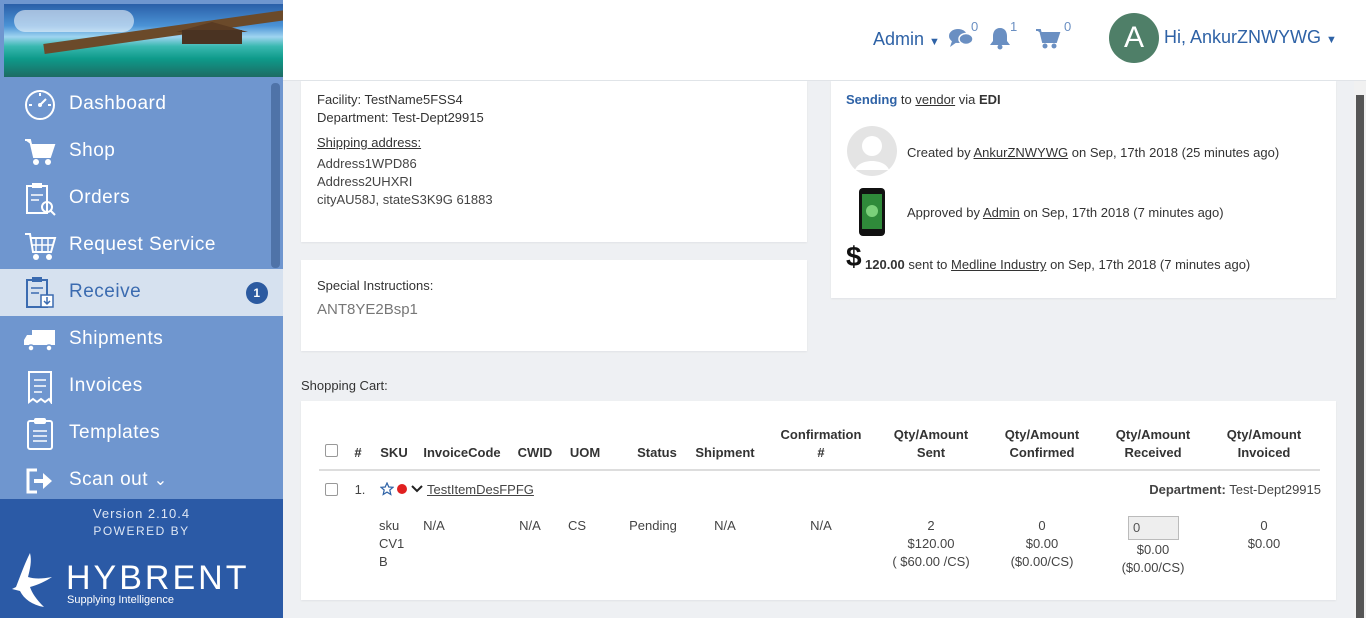 This screenshot has height=618, width=1366. Describe the element at coordinates (1134, 38) in the screenshot. I see `avatar: A` at that location.